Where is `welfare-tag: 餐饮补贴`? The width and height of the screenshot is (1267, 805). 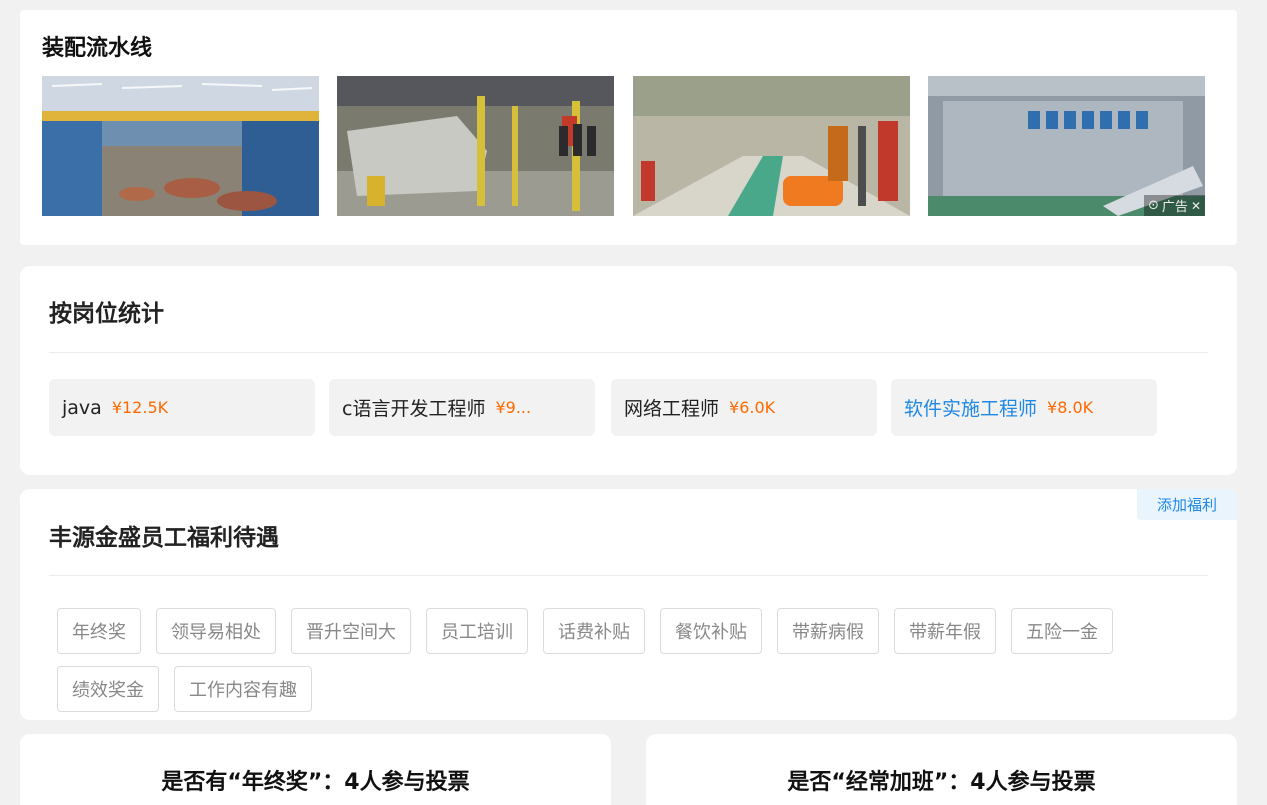 welfare-tag: 餐饮补贴 is located at coordinates (711, 631).